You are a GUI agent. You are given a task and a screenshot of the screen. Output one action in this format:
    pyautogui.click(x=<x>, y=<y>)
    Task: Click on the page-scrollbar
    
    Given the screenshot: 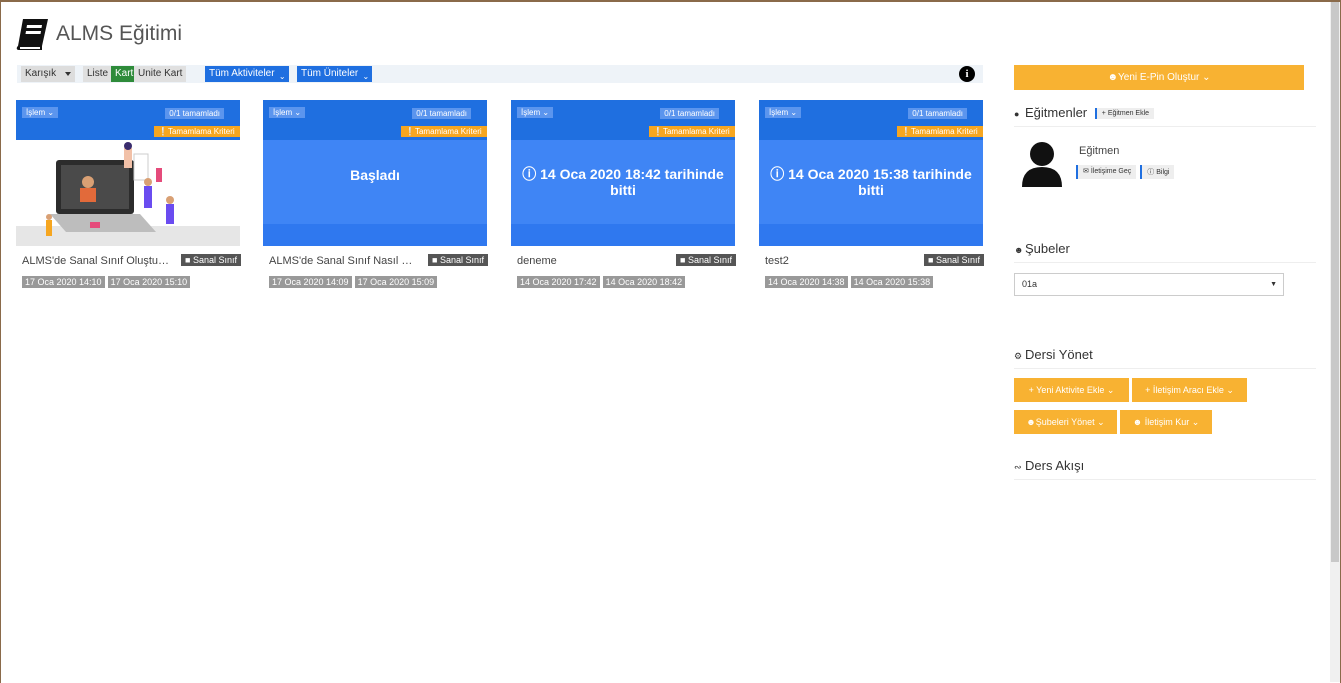 What is the action you would take?
    pyautogui.click(x=1335, y=342)
    